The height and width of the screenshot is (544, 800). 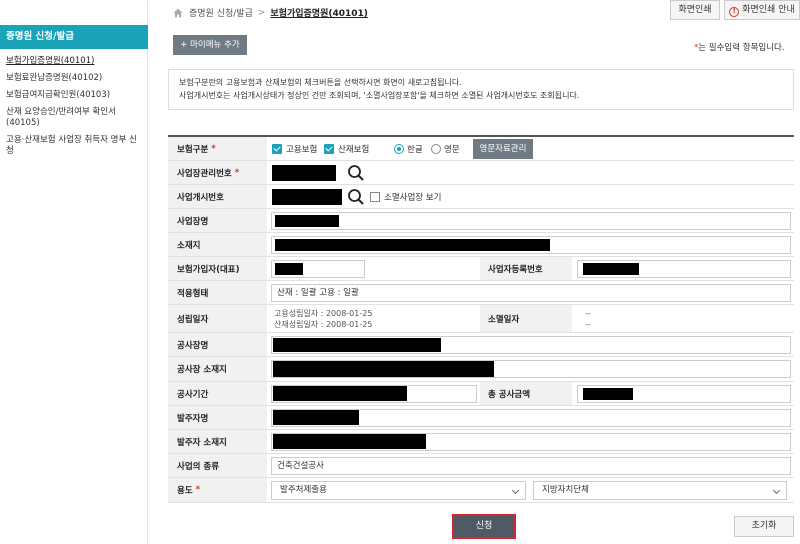 I want to click on required-note: *는 필수입력 항목입니다., so click(x=739, y=47).